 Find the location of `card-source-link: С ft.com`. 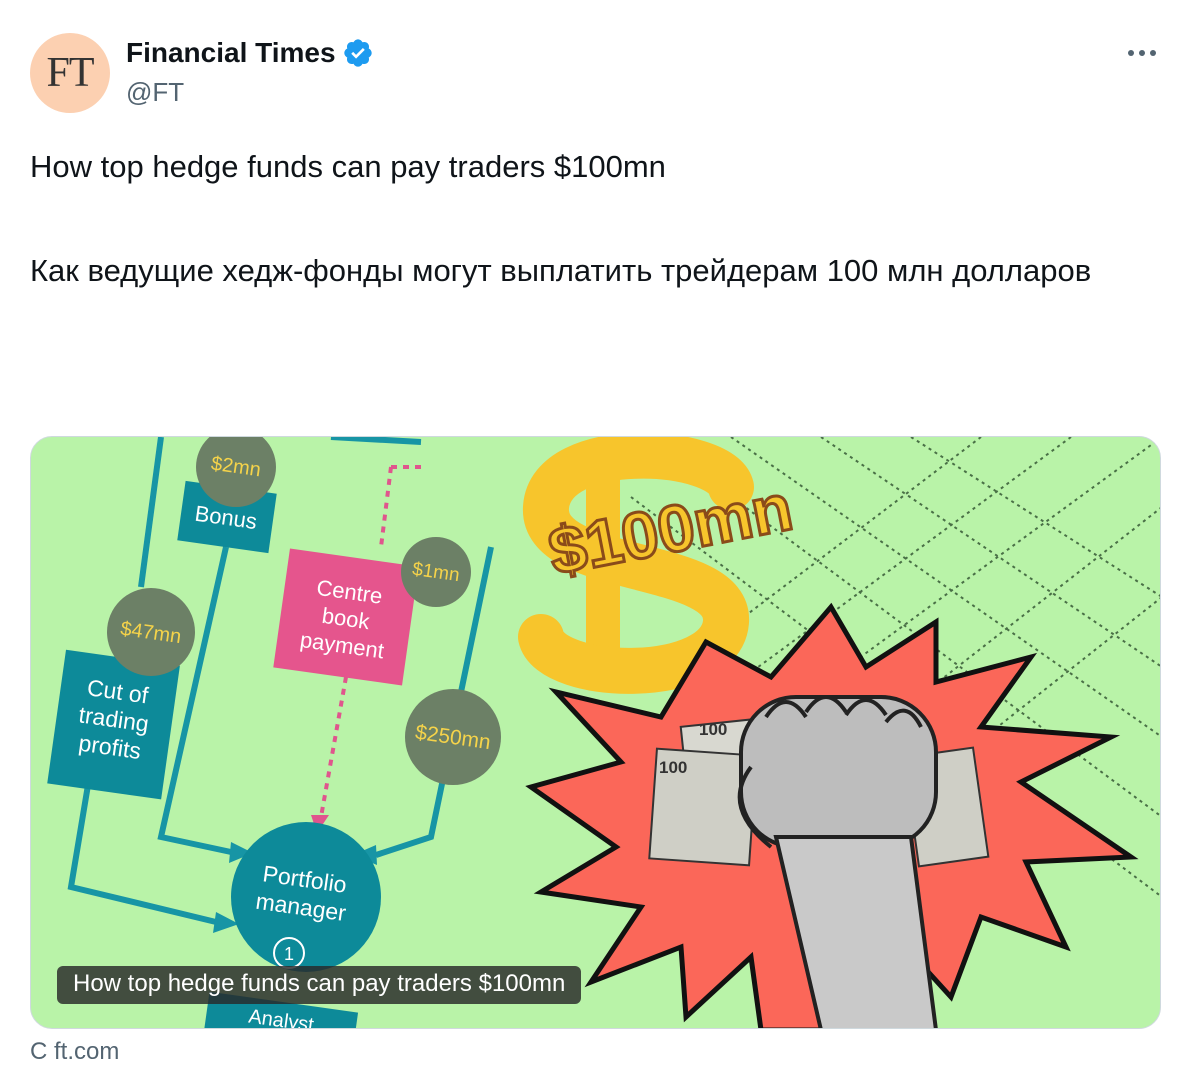

card-source-link: С ft.com is located at coordinates (74, 1052).